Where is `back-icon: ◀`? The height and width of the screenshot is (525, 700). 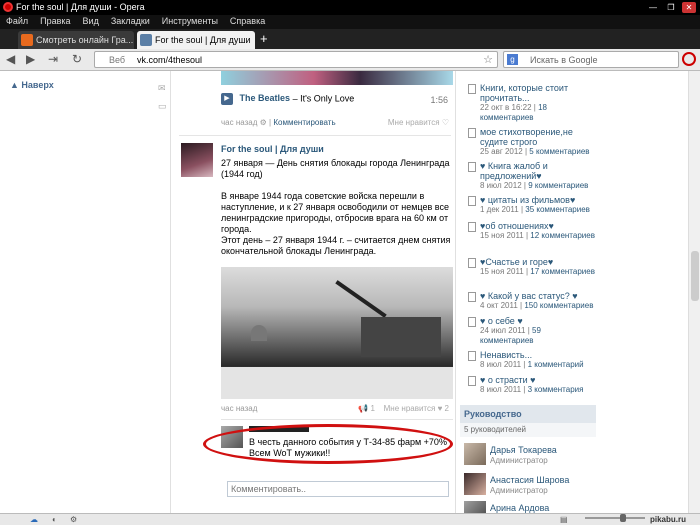
back-icon: ◀ is located at coordinates (10, 59).